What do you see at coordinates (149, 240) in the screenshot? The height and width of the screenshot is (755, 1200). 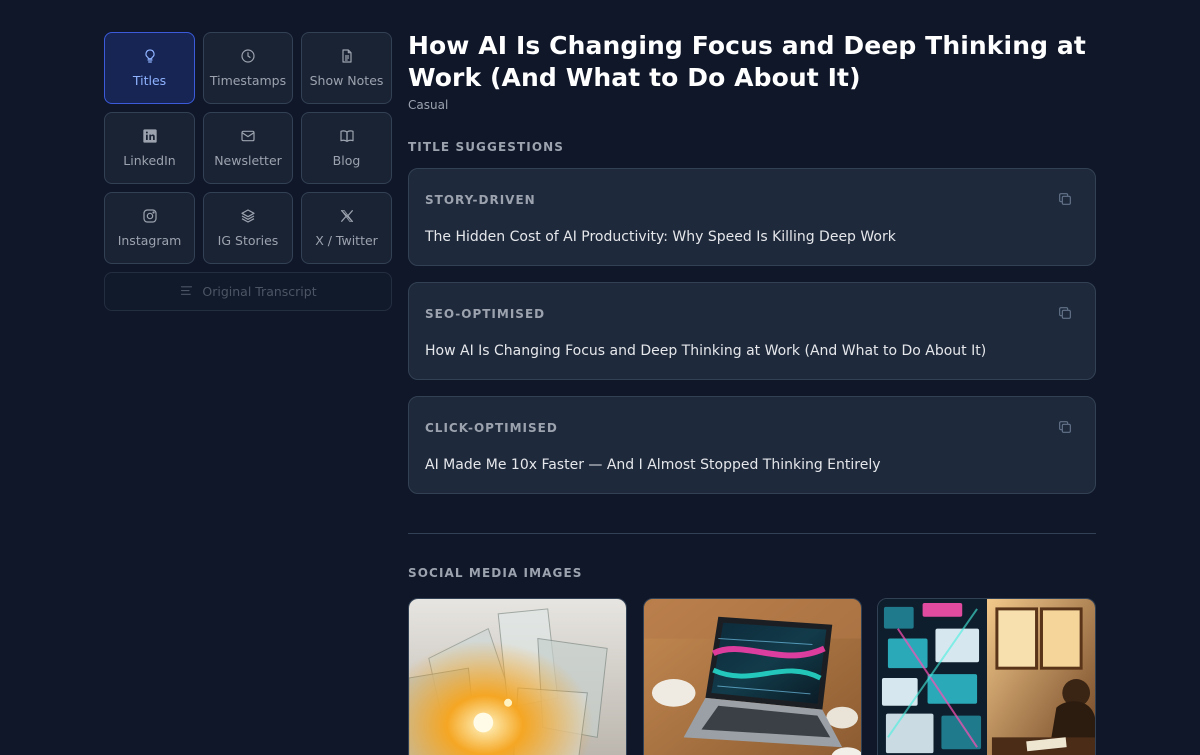 I see `nav-tile-label: Instagram` at bounding box center [149, 240].